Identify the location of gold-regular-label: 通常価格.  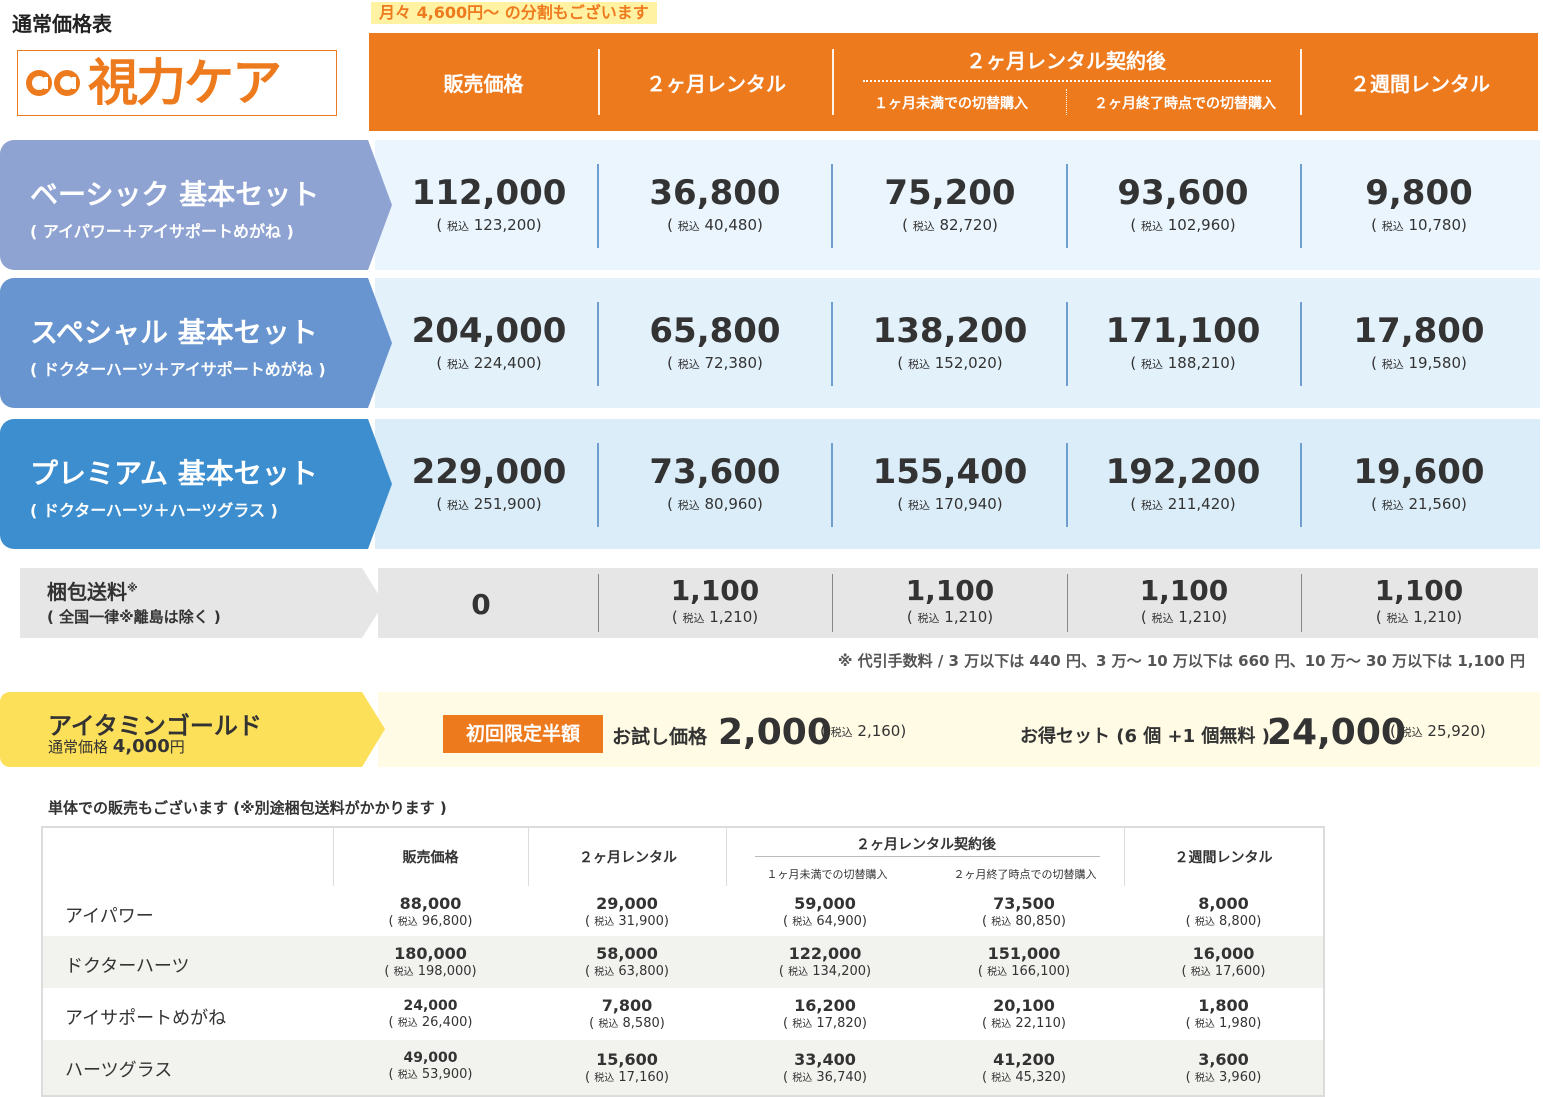
(78, 747).